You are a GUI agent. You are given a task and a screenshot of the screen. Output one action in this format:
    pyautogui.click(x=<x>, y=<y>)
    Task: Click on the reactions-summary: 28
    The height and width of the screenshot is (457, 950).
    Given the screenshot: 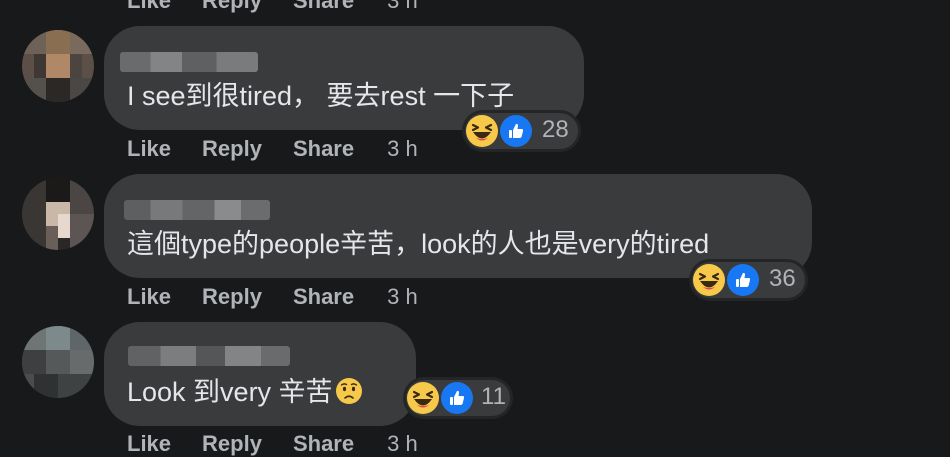 What is the action you would take?
    pyautogui.click(x=521, y=131)
    